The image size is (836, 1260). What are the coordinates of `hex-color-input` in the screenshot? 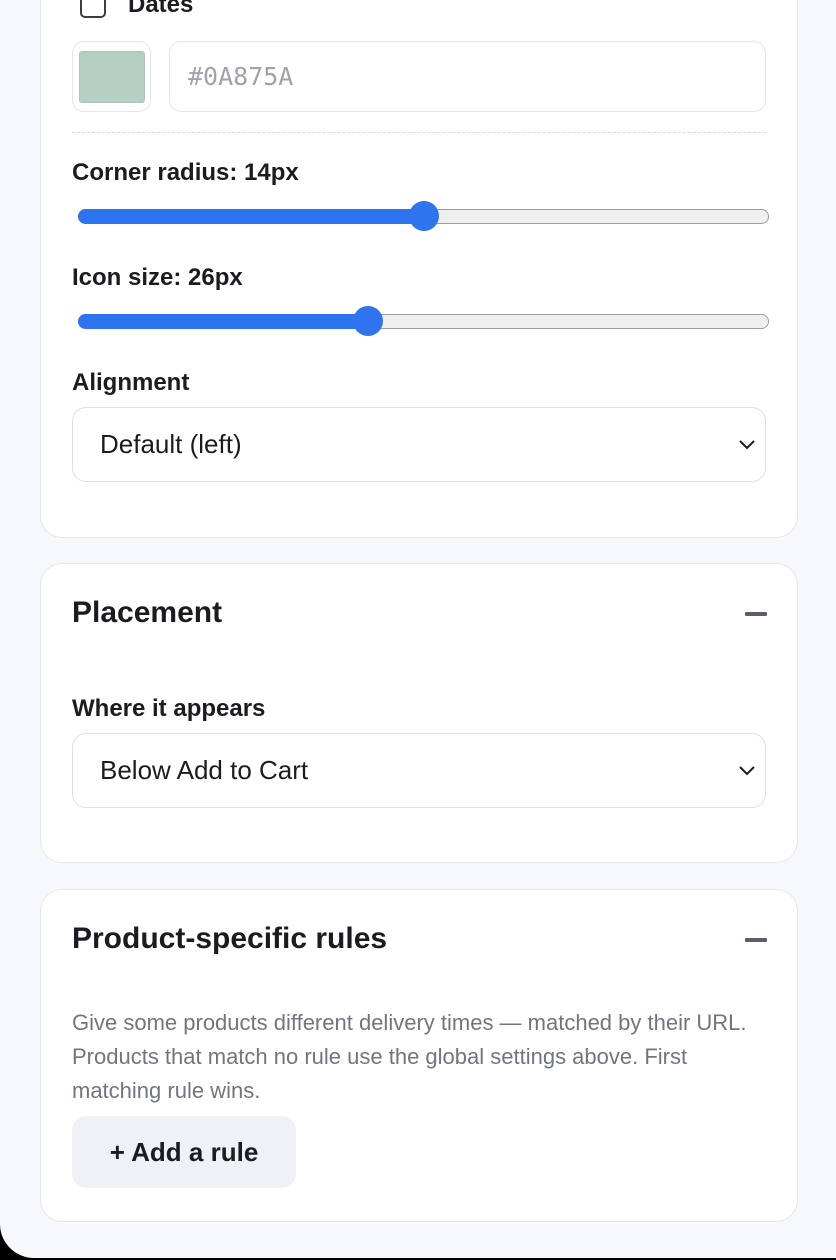 It's located at (467, 76).